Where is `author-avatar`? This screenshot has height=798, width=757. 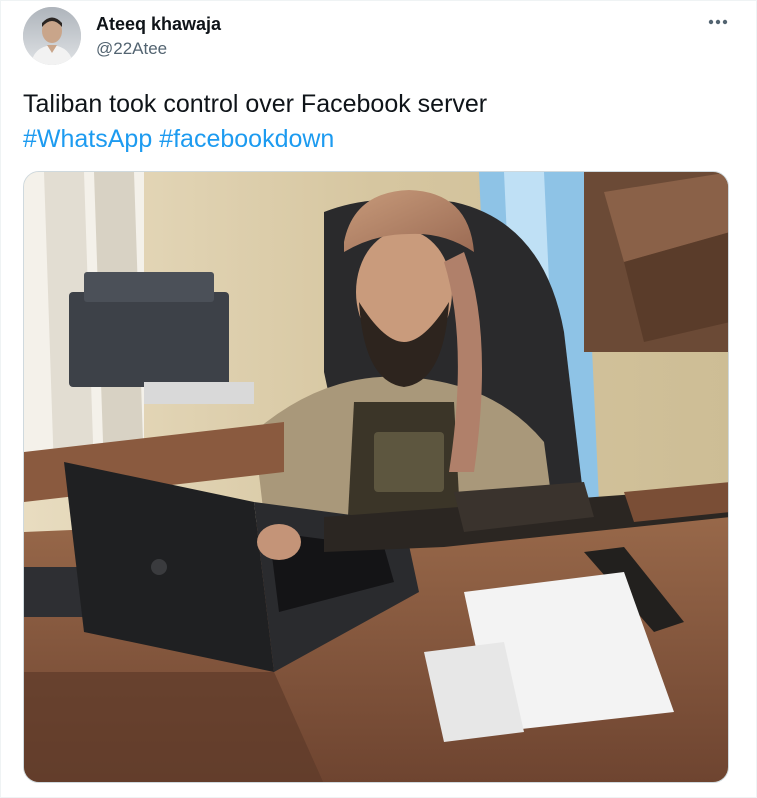 author-avatar is located at coordinates (52, 36).